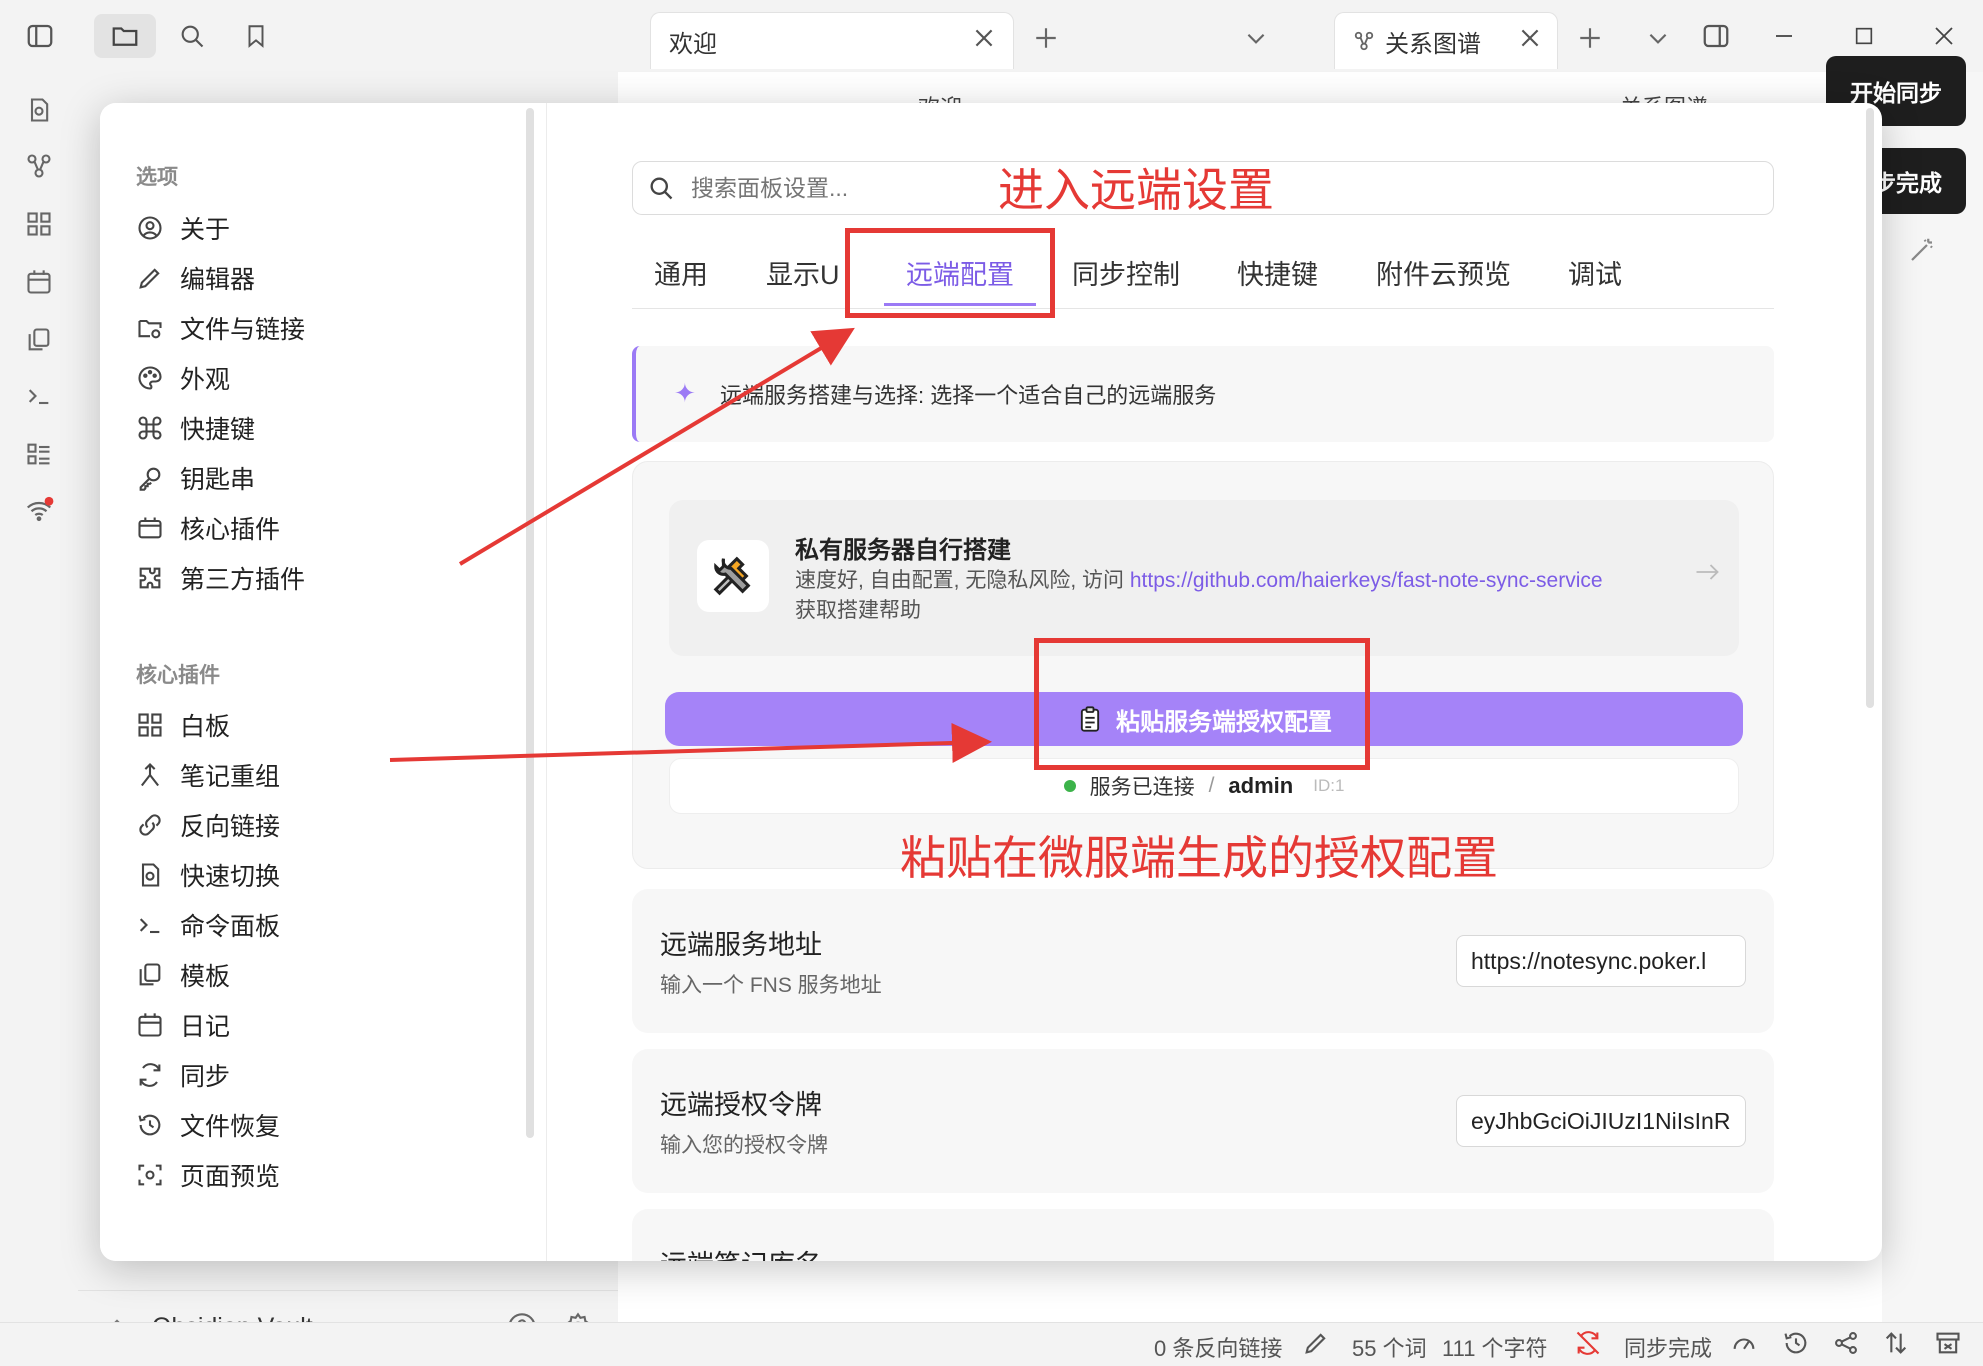 The width and height of the screenshot is (1983, 1366). Describe the element at coordinates (690, 742) in the screenshot. I see `arrow-to-button` at that location.